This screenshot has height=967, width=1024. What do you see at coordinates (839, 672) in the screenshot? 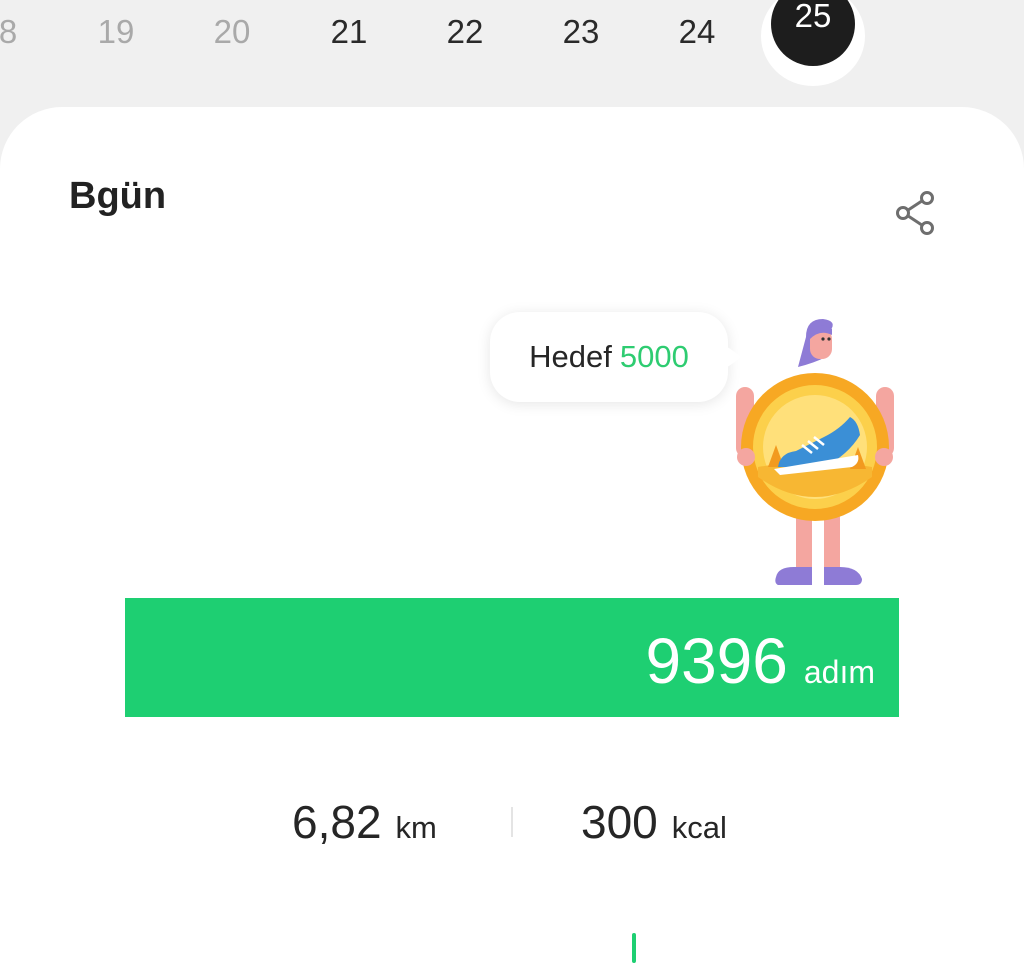
I see `step-unit: adım` at bounding box center [839, 672].